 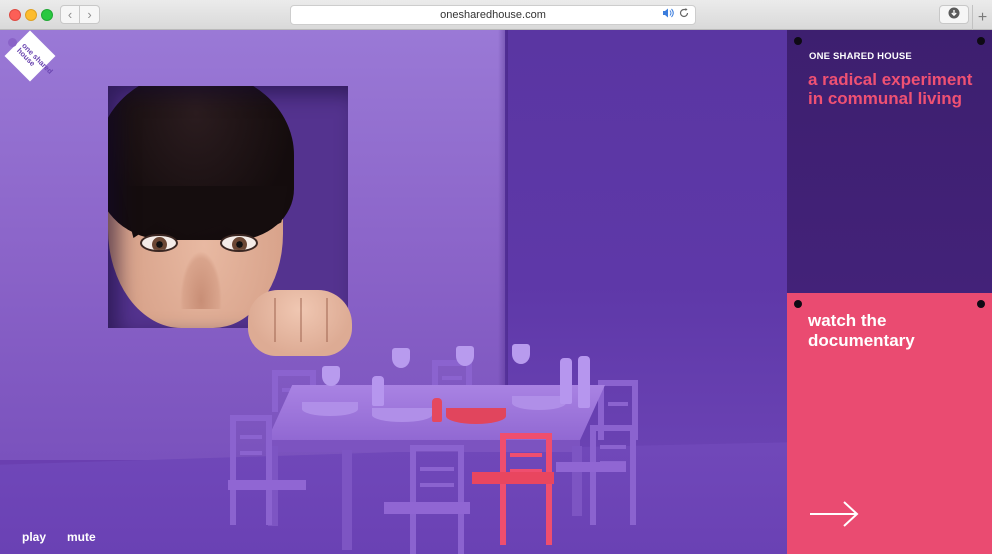 What do you see at coordinates (34, 537) in the screenshot?
I see `play-button: play` at bounding box center [34, 537].